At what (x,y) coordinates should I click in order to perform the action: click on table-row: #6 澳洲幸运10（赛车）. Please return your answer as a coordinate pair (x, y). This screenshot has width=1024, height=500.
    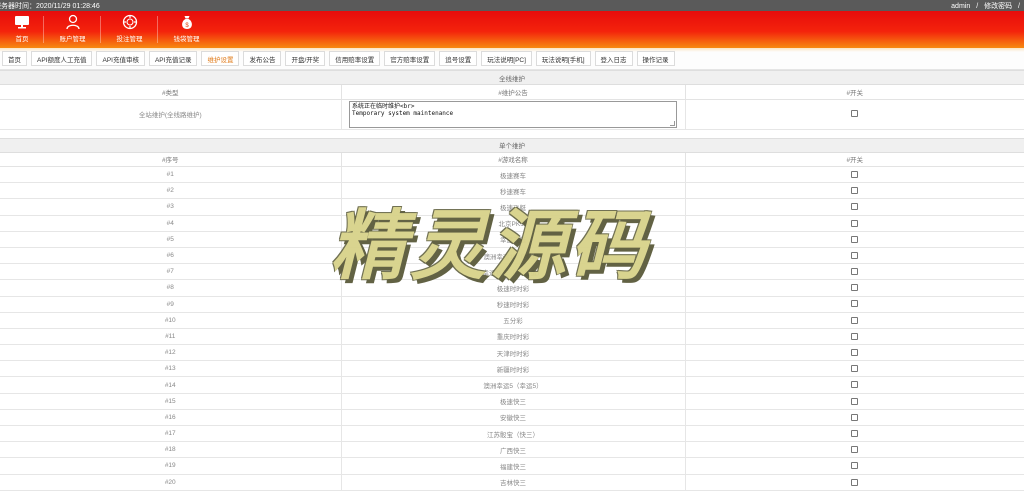
    Looking at the image, I should click on (512, 256).